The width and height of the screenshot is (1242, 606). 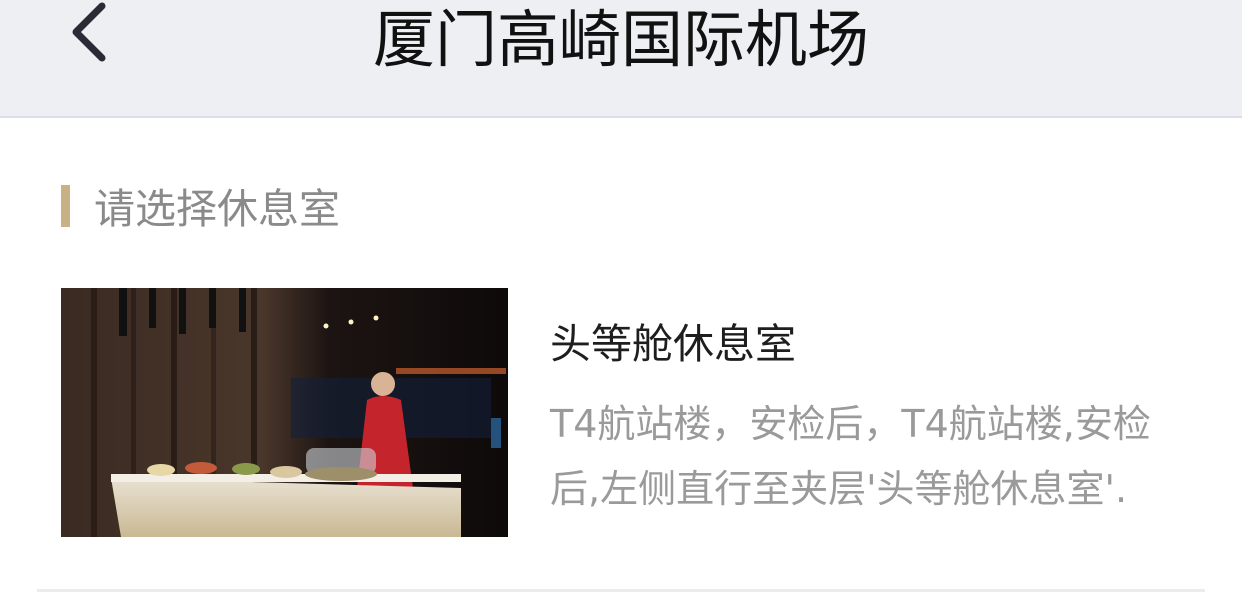 I want to click on page-title: 厦门高崎国际机场, so click(x=620, y=39).